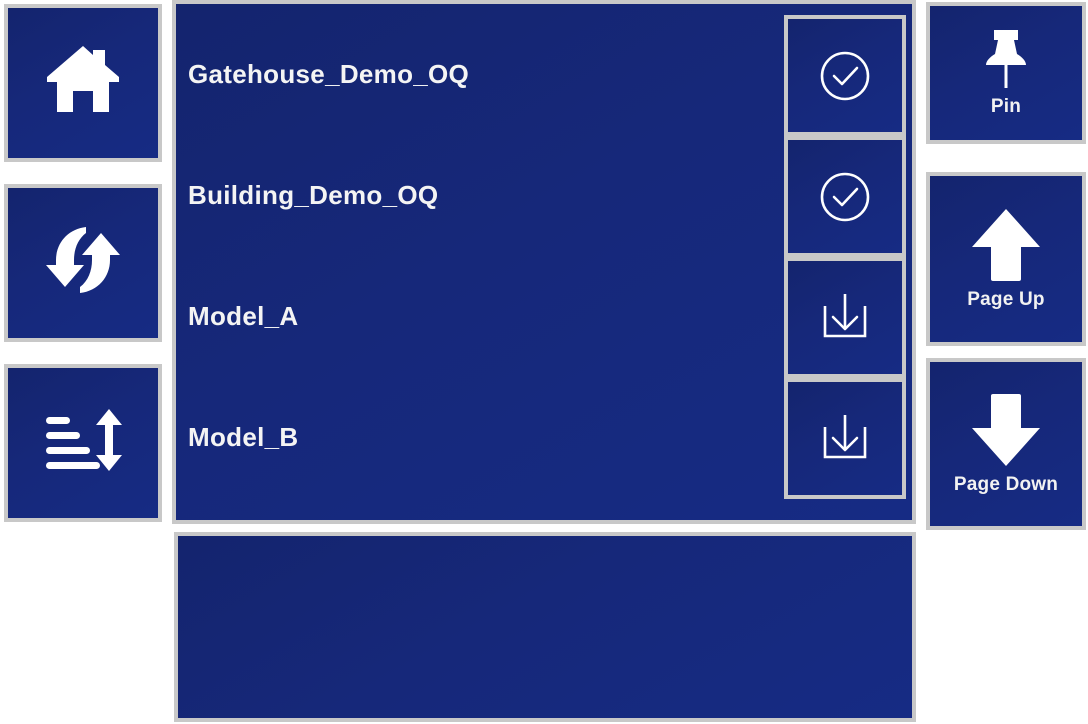 The image size is (1088, 724). I want to click on page-down-button-label: Page Down, so click(1006, 484).